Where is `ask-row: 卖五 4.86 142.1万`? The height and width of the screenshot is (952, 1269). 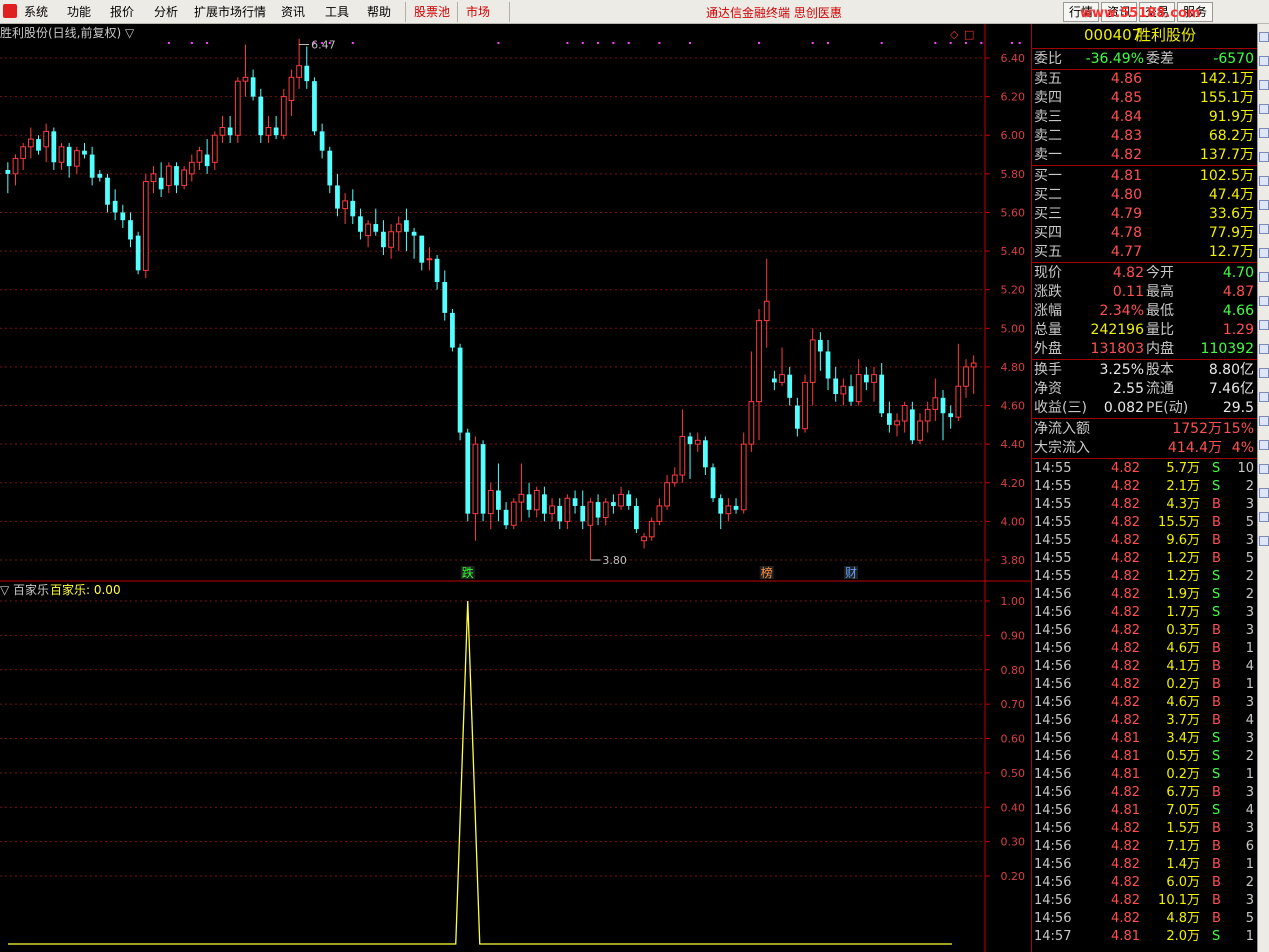 ask-row: 卖五 4.86 142.1万 is located at coordinates (1145, 79).